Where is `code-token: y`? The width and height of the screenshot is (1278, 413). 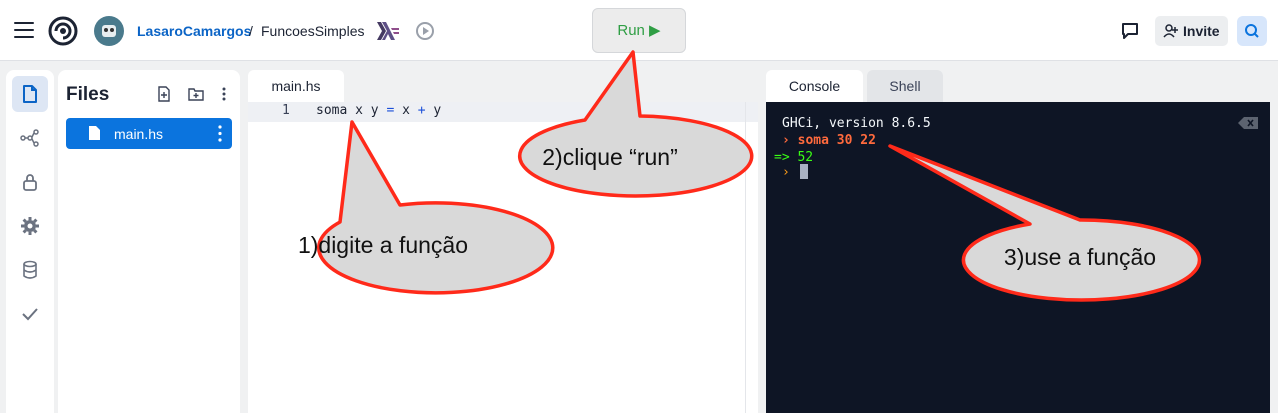 code-token: y is located at coordinates (433, 110).